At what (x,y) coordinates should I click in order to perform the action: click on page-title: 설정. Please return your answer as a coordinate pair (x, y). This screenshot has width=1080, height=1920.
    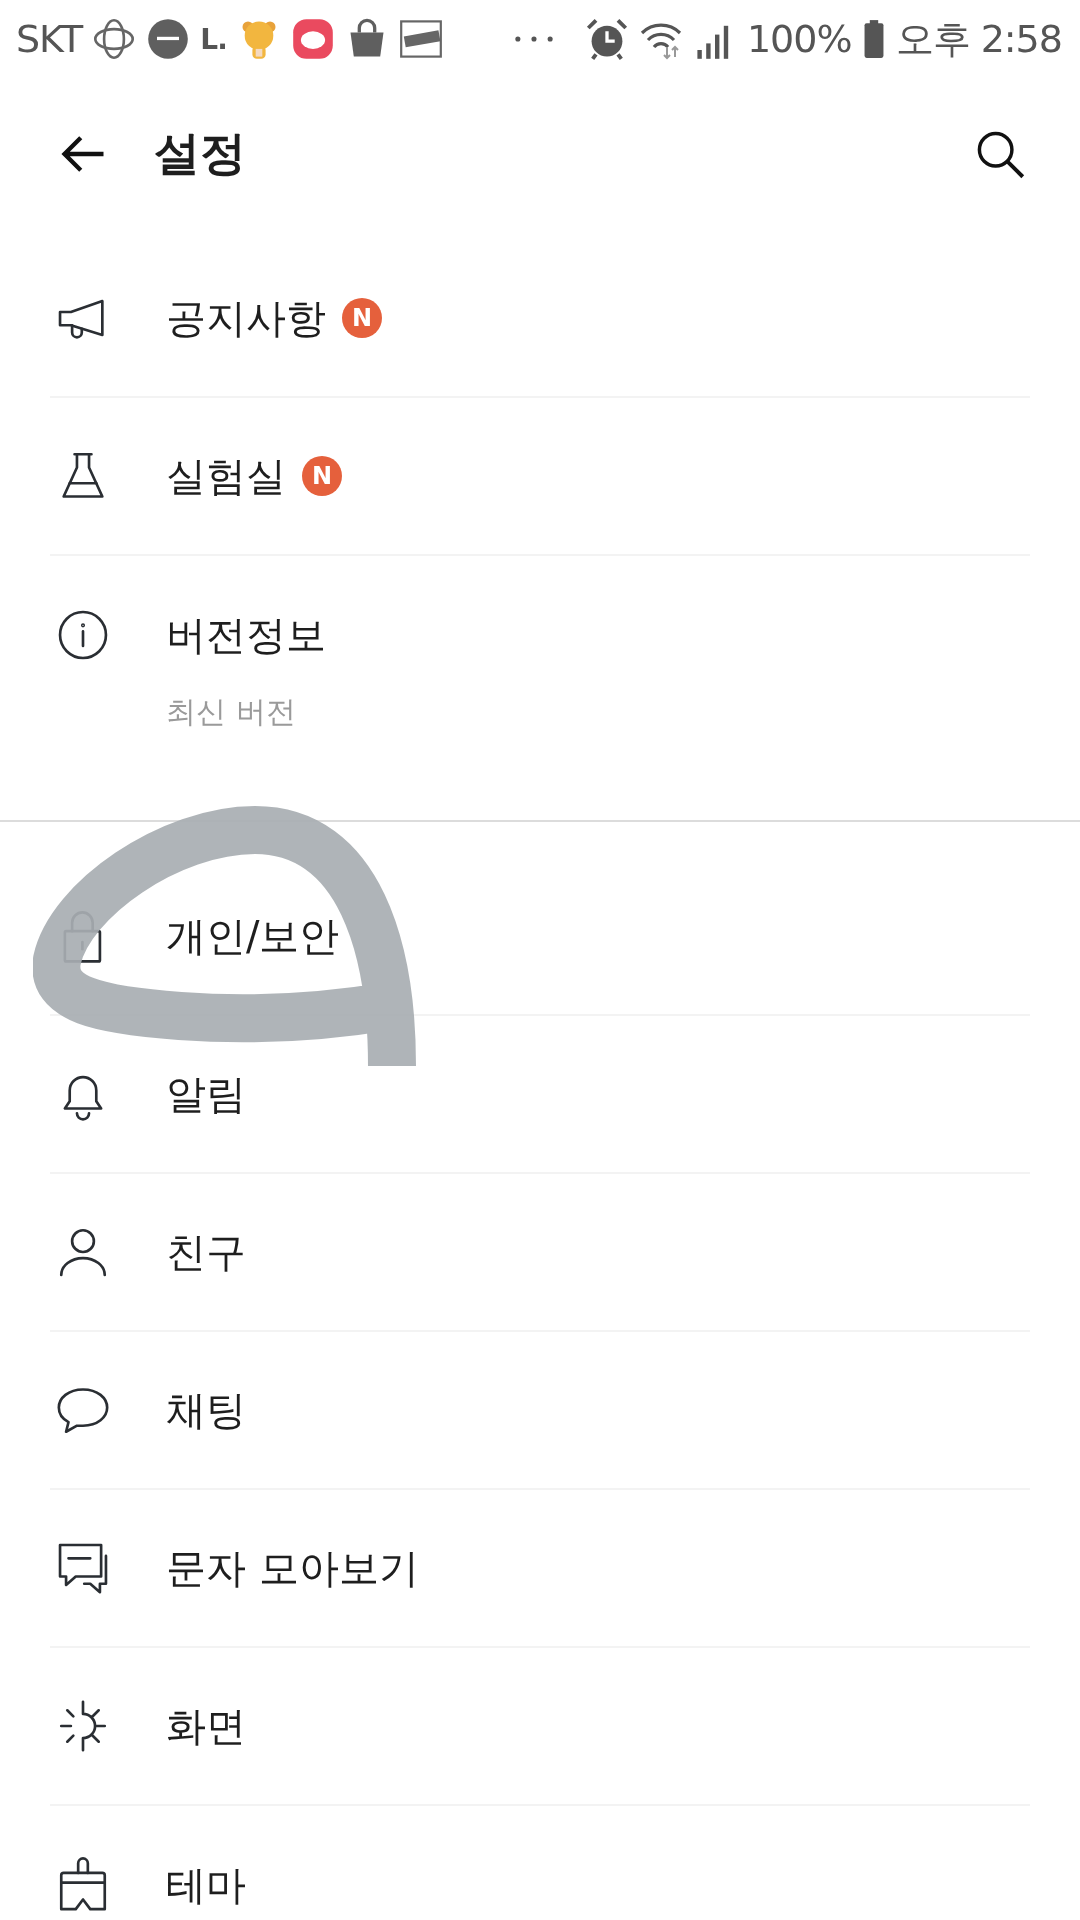
    Looking at the image, I should click on (200, 153).